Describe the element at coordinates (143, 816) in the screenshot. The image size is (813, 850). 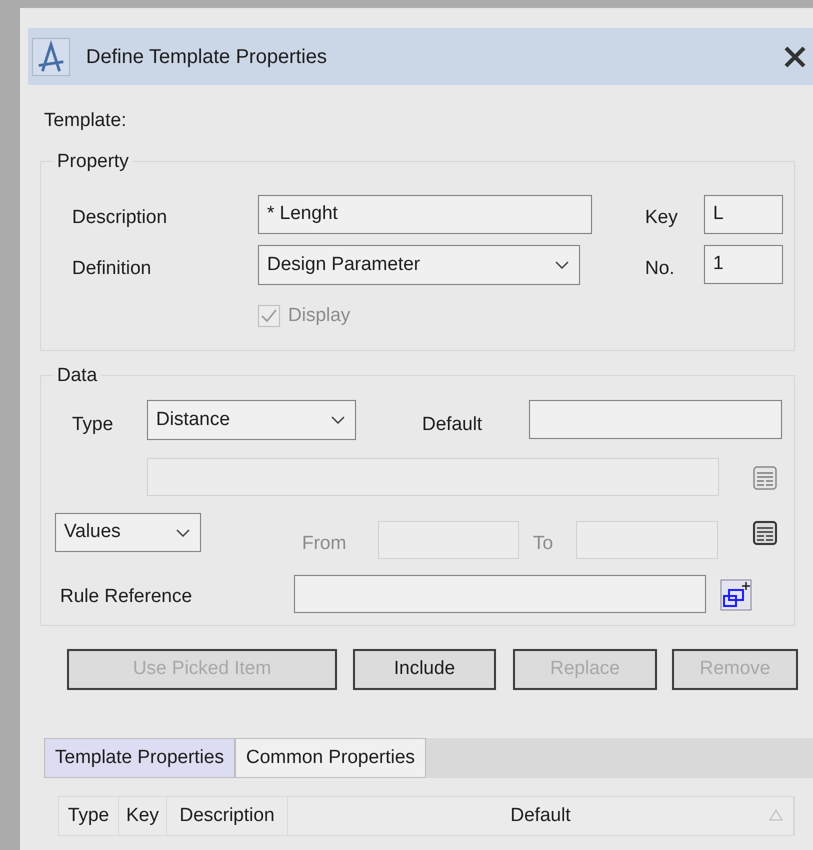
I see `column-header: Key` at that location.